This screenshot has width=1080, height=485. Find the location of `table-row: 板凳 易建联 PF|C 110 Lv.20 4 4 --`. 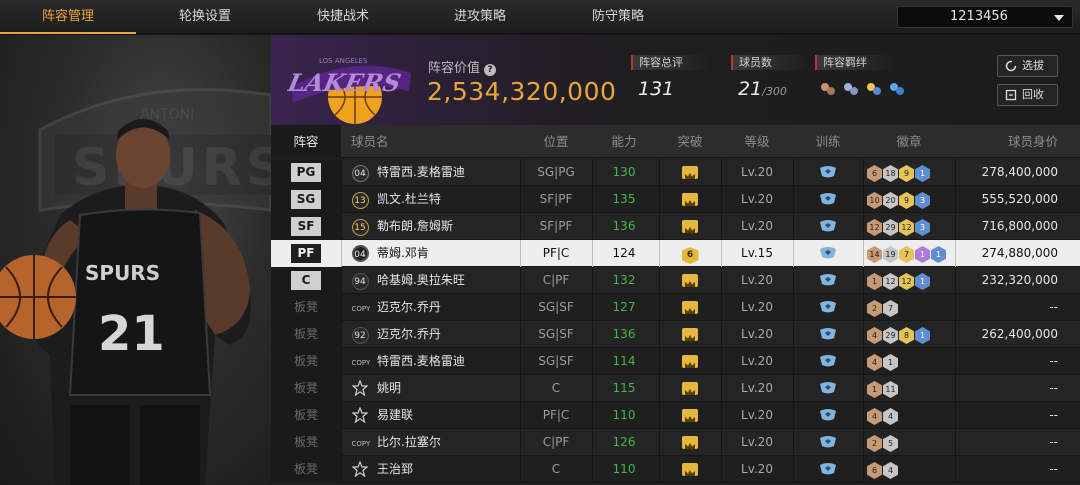

table-row: 板凳 易建联 PF|C 110 Lv.20 4 4 -- is located at coordinates (675, 415).